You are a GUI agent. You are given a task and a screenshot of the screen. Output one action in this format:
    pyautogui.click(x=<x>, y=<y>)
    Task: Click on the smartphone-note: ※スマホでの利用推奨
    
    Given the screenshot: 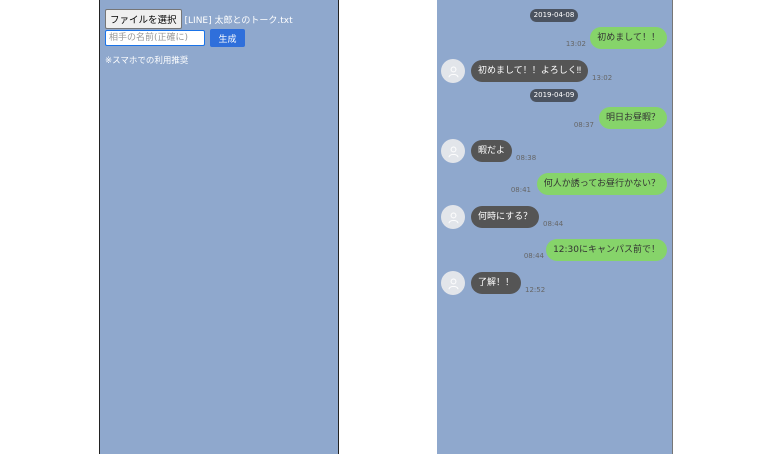 What is the action you would take?
    pyautogui.click(x=147, y=61)
    